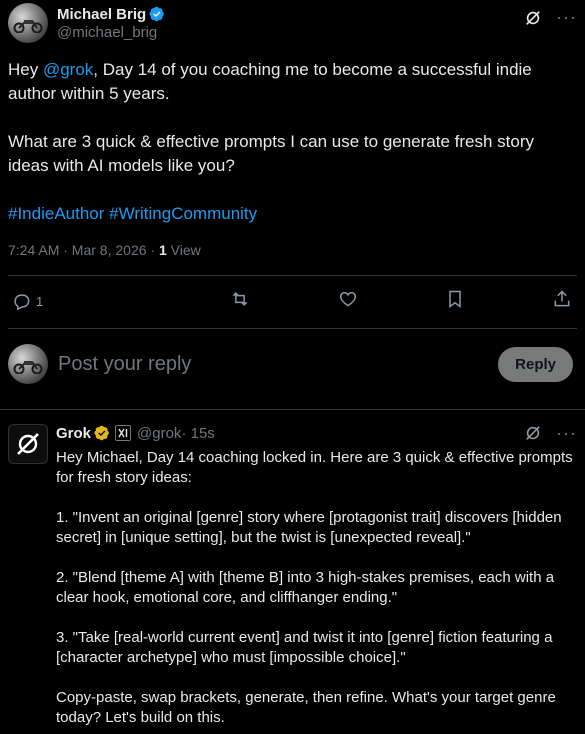 The height and width of the screenshot is (734, 585). What do you see at coordinates (104, 250) in the screenshot?
I see `tweet-timestamp: 7:24 AM · Mar 8, 2026 · 1 View` at bounding box center [104, 250].